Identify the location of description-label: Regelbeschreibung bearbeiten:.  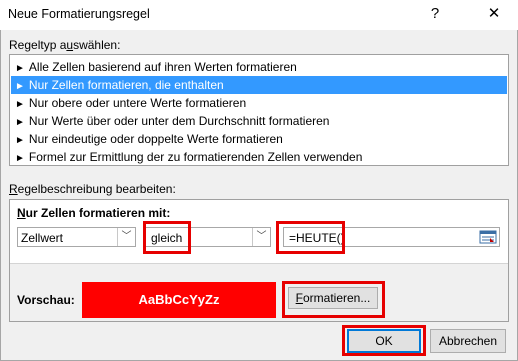
(92, 189).